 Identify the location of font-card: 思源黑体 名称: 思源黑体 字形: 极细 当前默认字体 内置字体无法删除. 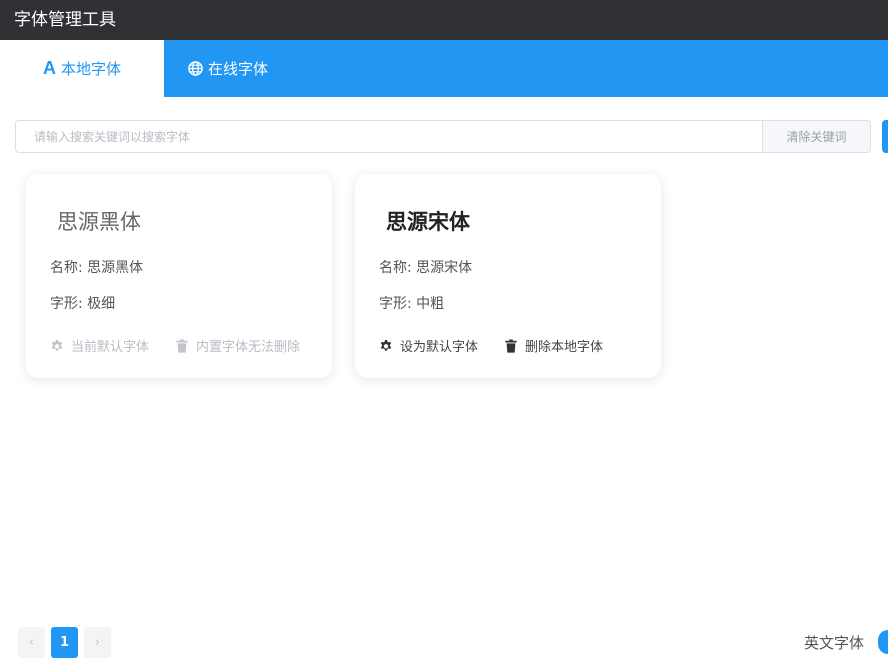
(179, 276).